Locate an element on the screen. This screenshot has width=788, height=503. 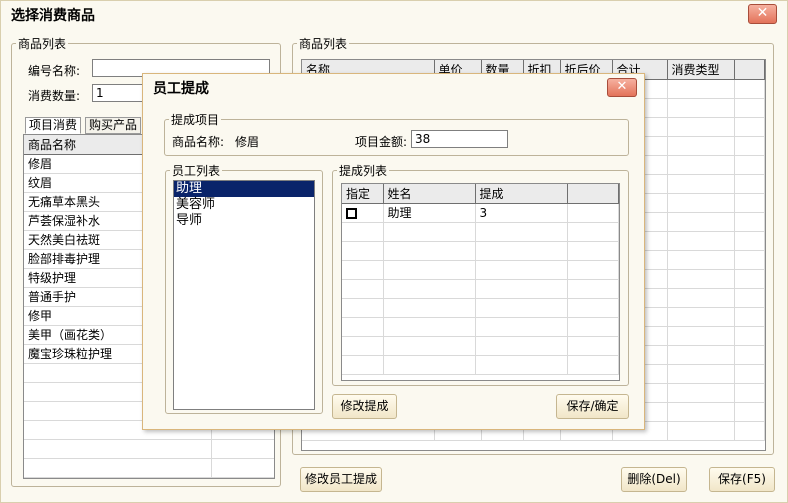
quantity-label: 消费数量: is located at coordinates (54, 96).